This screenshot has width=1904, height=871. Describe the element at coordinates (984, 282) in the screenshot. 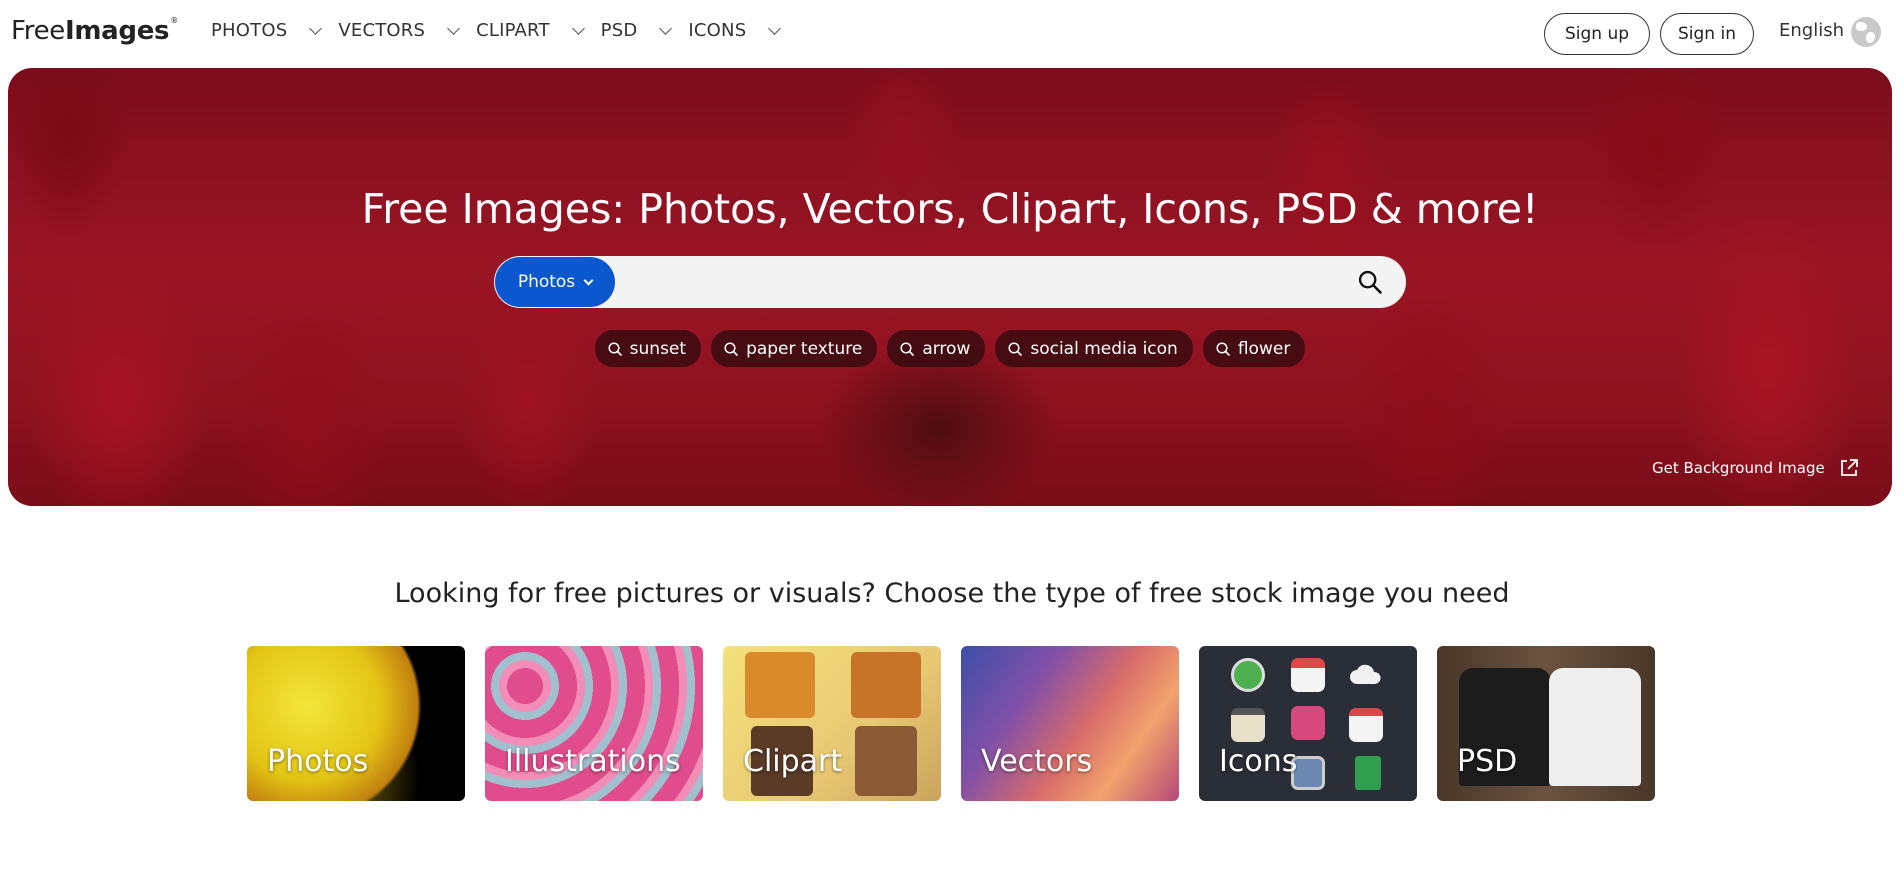

I see `search-input` at that location.